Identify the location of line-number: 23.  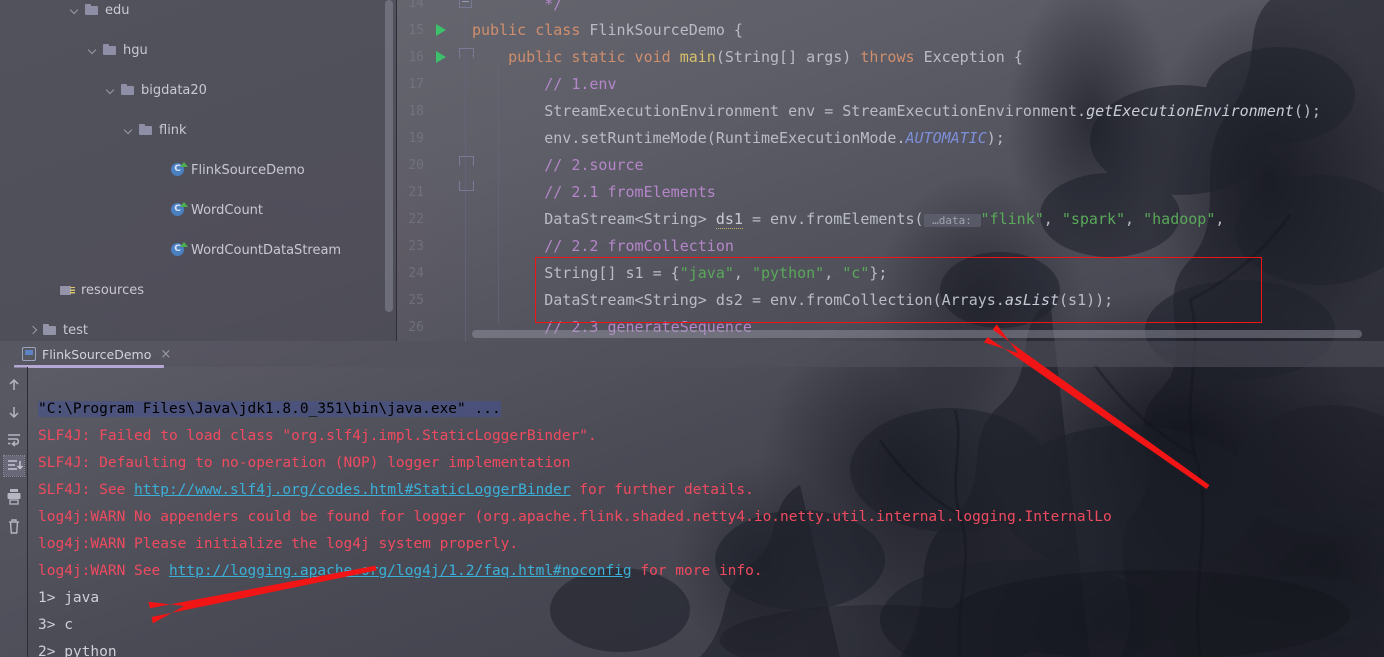
(416, 246).